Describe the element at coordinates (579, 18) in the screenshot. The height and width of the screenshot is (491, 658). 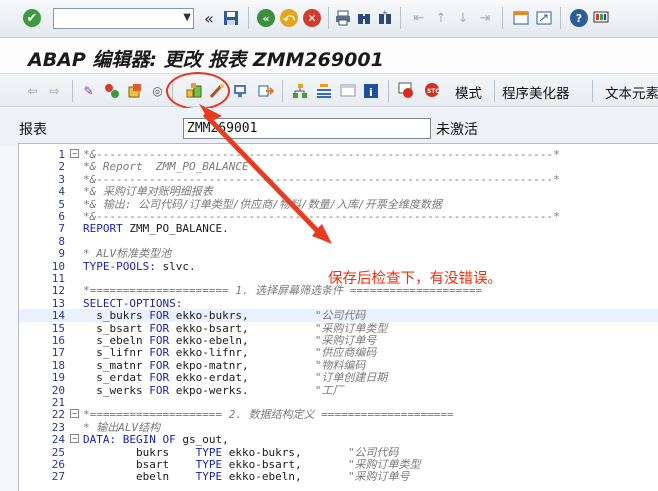
I see `help-icon: ?` at that location.